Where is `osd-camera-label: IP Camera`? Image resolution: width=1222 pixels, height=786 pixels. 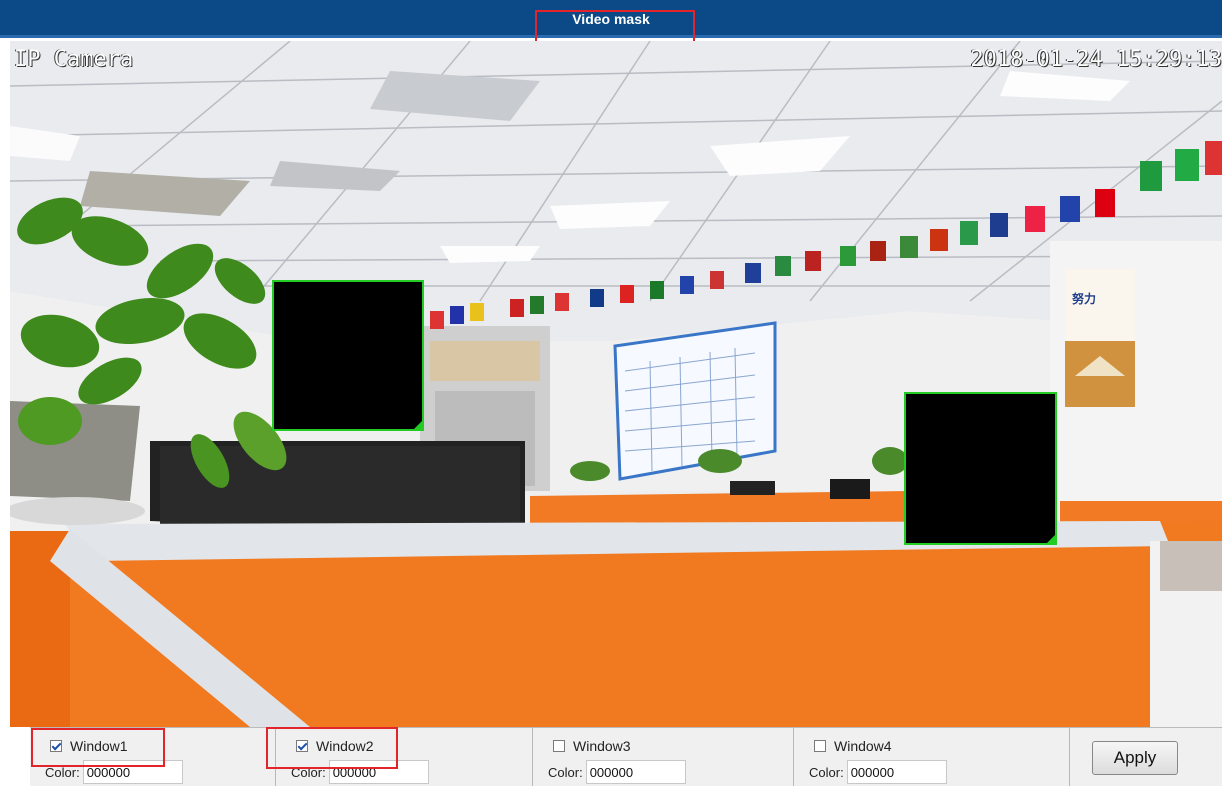 osd-camera-label: IP Camera is located at coordinates (74, 59).